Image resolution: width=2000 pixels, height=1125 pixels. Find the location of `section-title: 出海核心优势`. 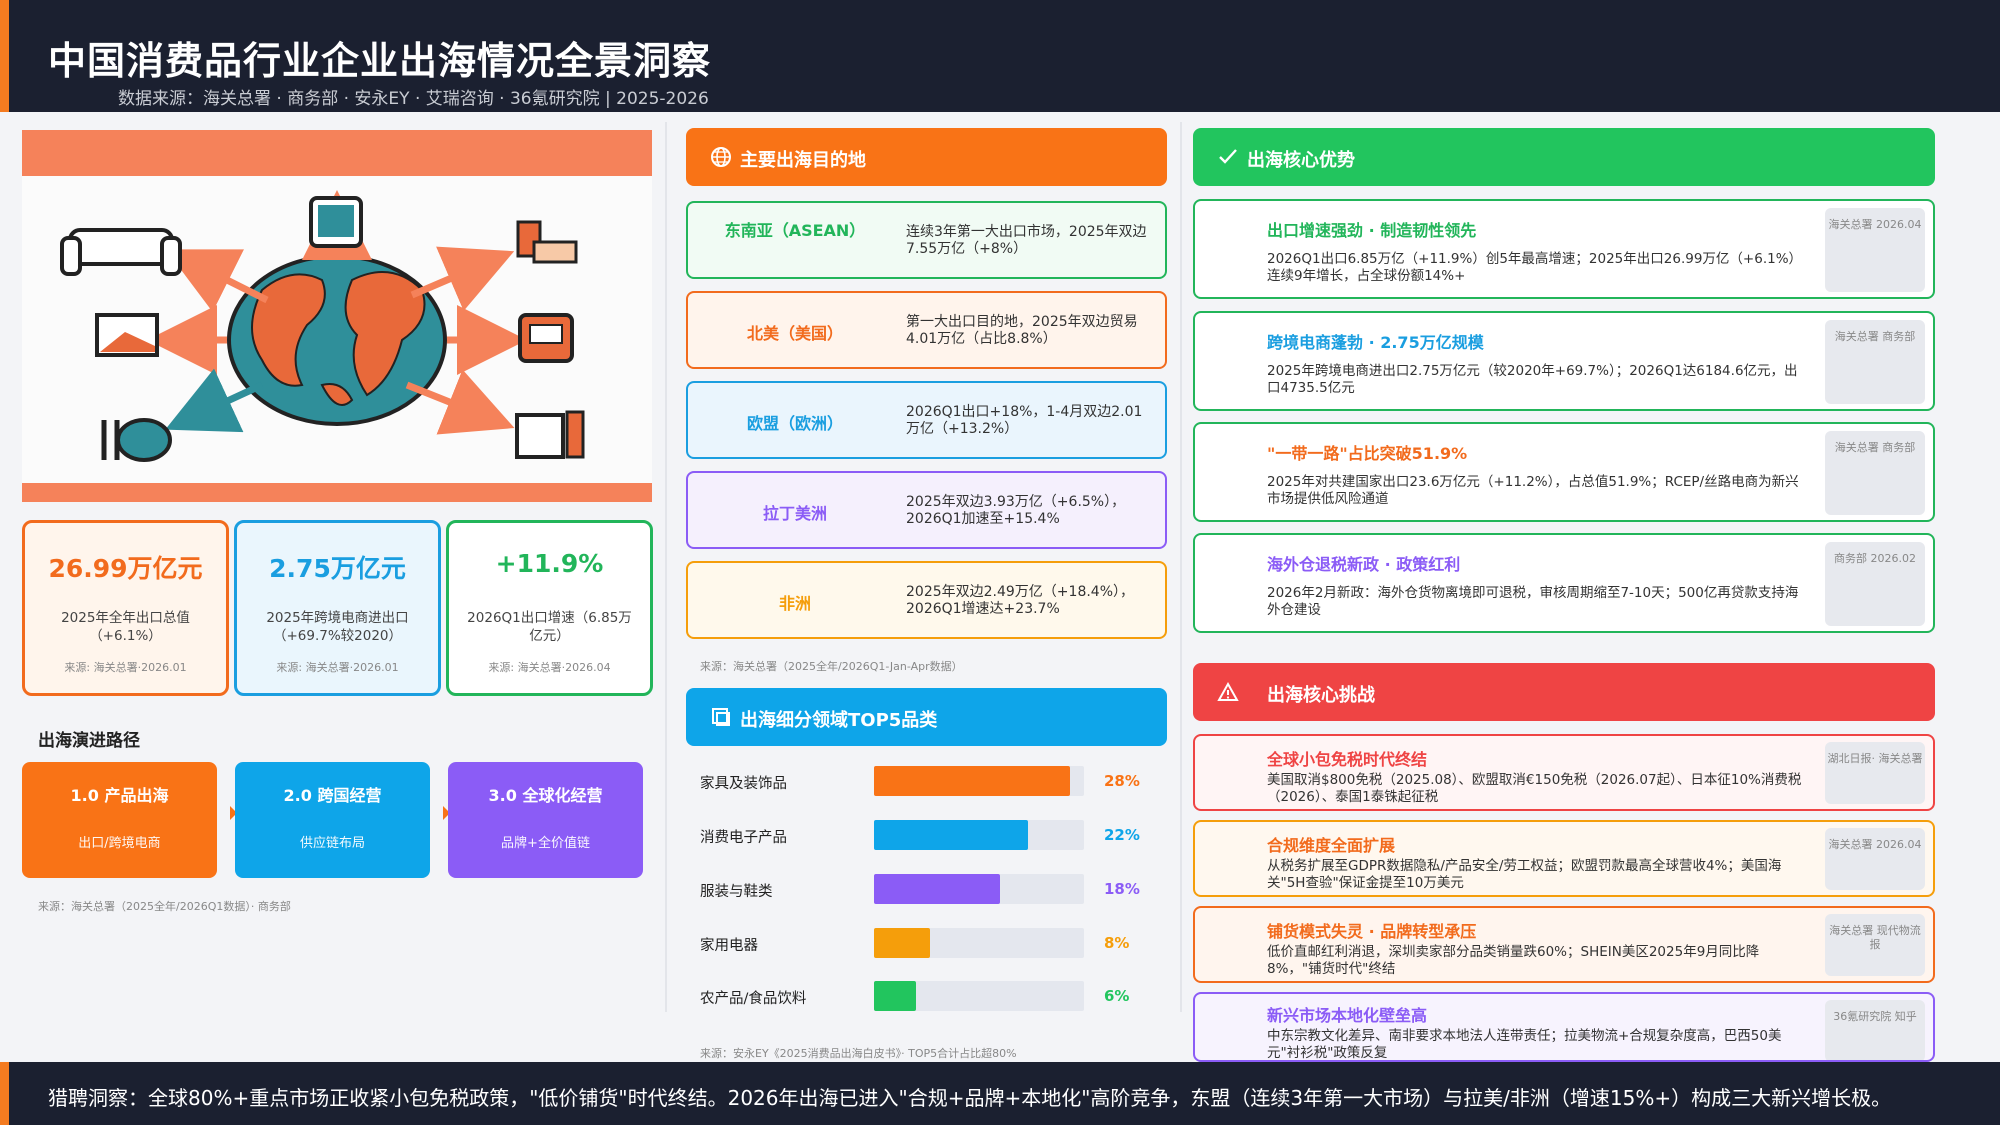

section-title: 出海核心优势 is located at coordinates (1301, 160).